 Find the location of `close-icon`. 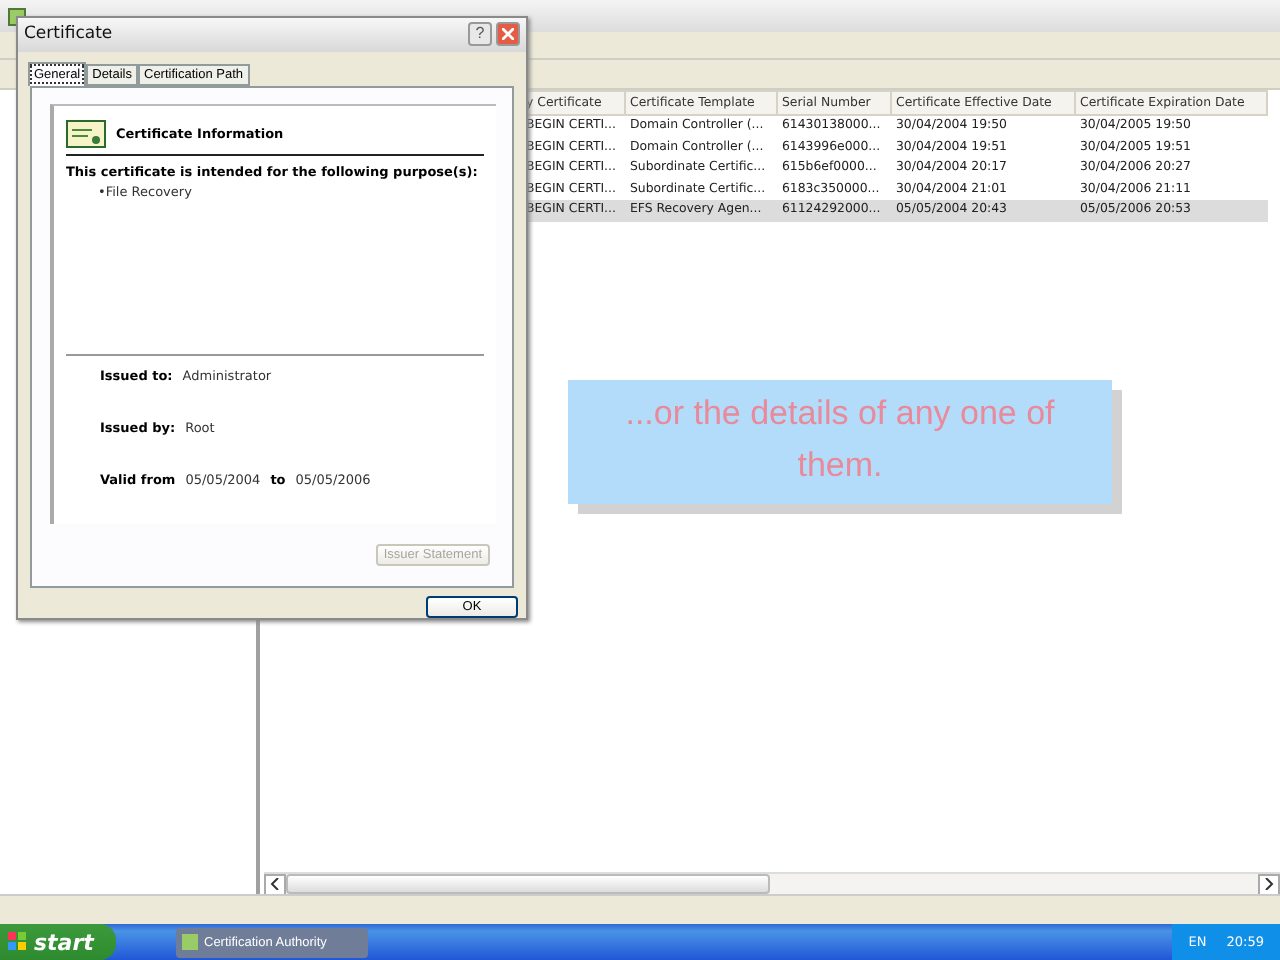

close-icon is located at coordinates (508, 34).